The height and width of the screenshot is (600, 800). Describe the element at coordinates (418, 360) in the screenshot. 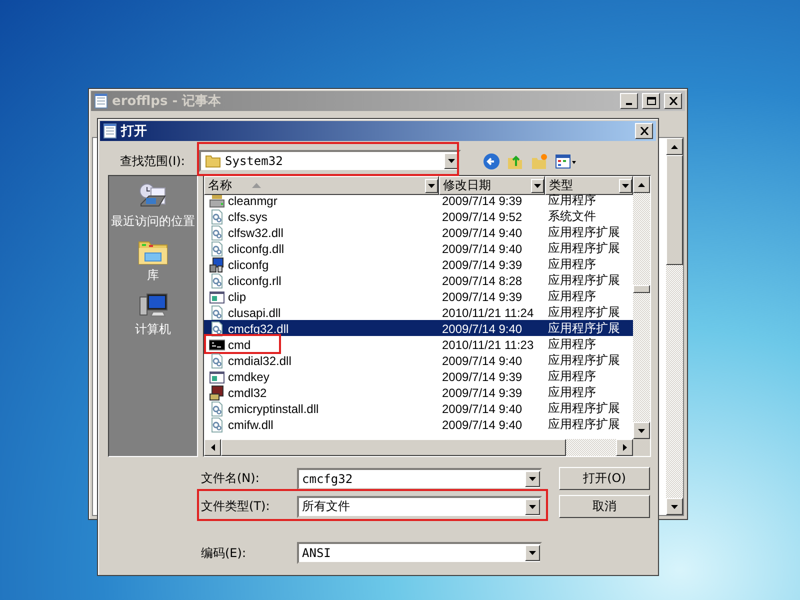

I see `file-row: cmdial32.dll 2009/7/14 9:40 应用程序扩展` at that location.